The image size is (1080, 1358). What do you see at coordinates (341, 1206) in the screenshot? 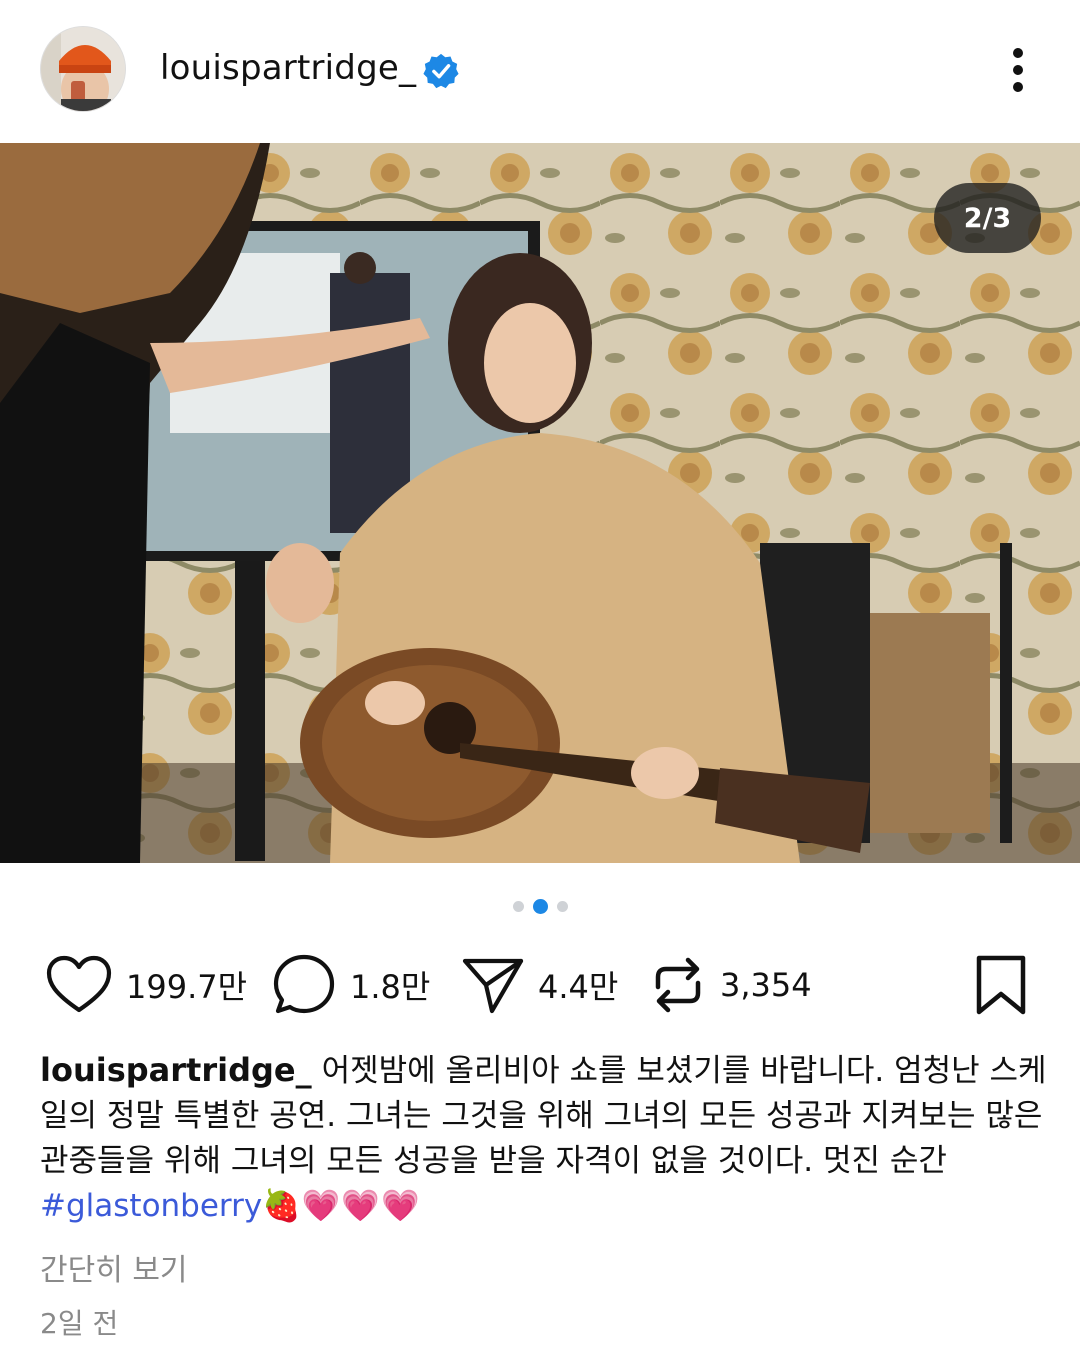
I see `caption-emoji: 🍓💗💗💗` at bounding box center [341, 1206].